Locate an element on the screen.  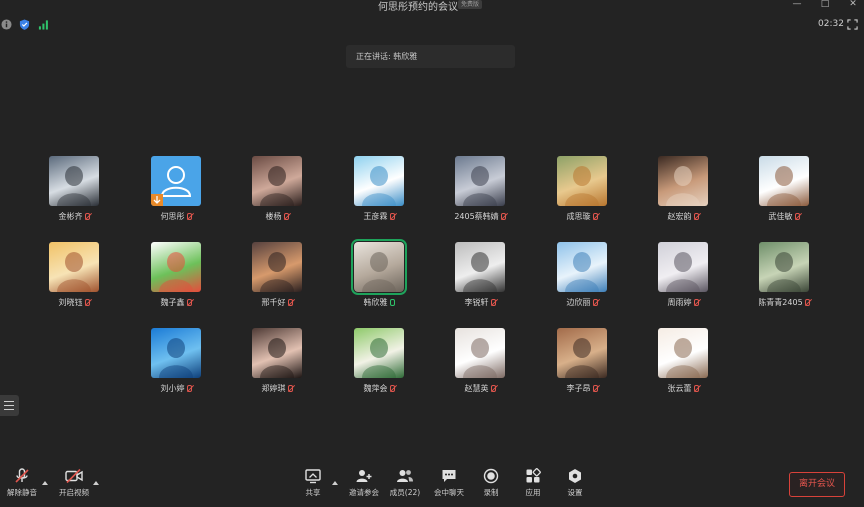
participant-name-text: 邢千好 is located at coordinates (273, 302).